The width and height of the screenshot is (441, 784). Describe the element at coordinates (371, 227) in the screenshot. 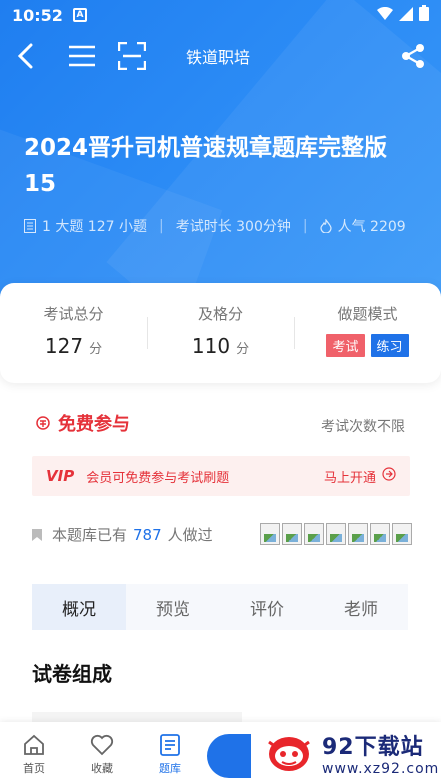

I see `popularity: 人气 2209` at that location.